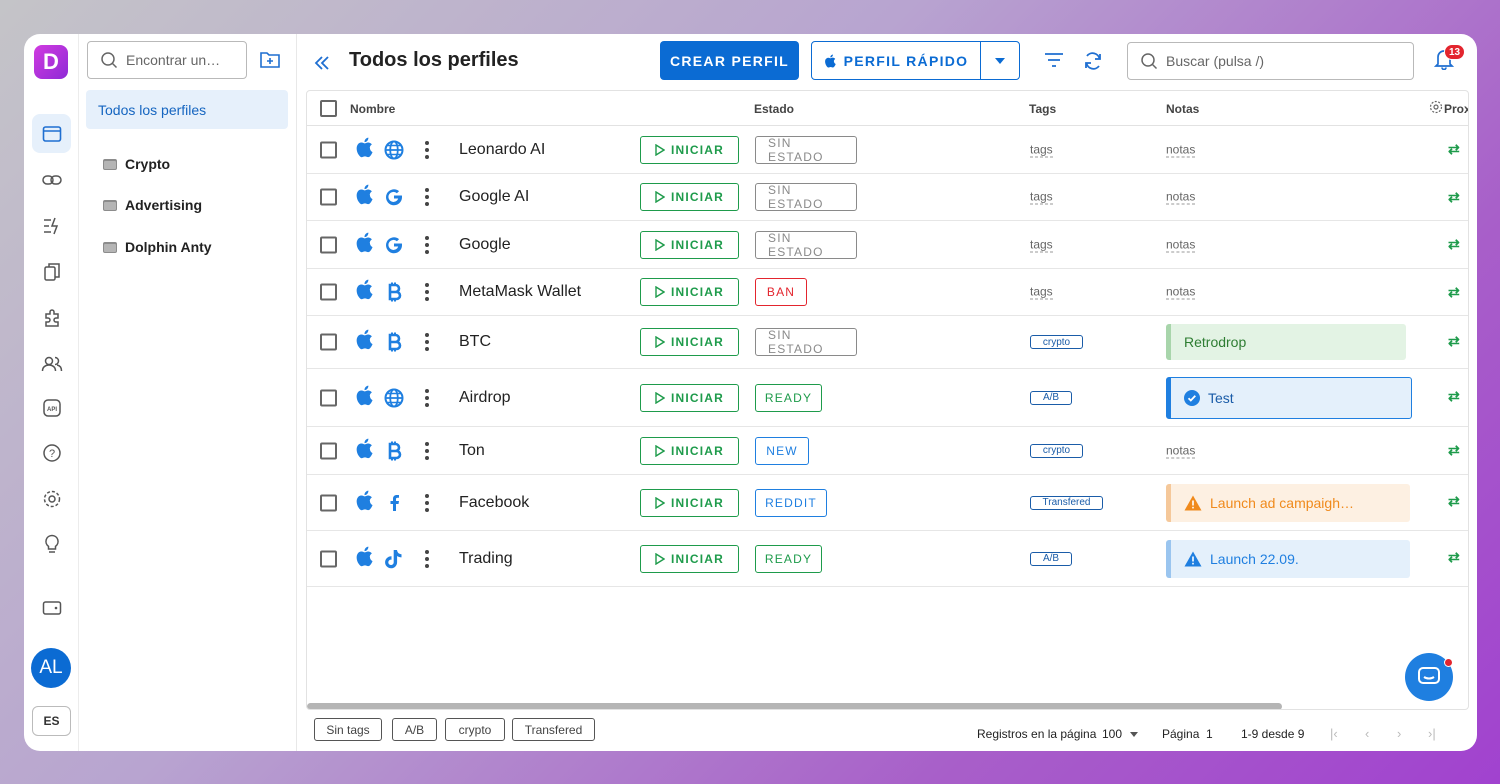  I want to click on select-all-checkbox, so click(328, 108).